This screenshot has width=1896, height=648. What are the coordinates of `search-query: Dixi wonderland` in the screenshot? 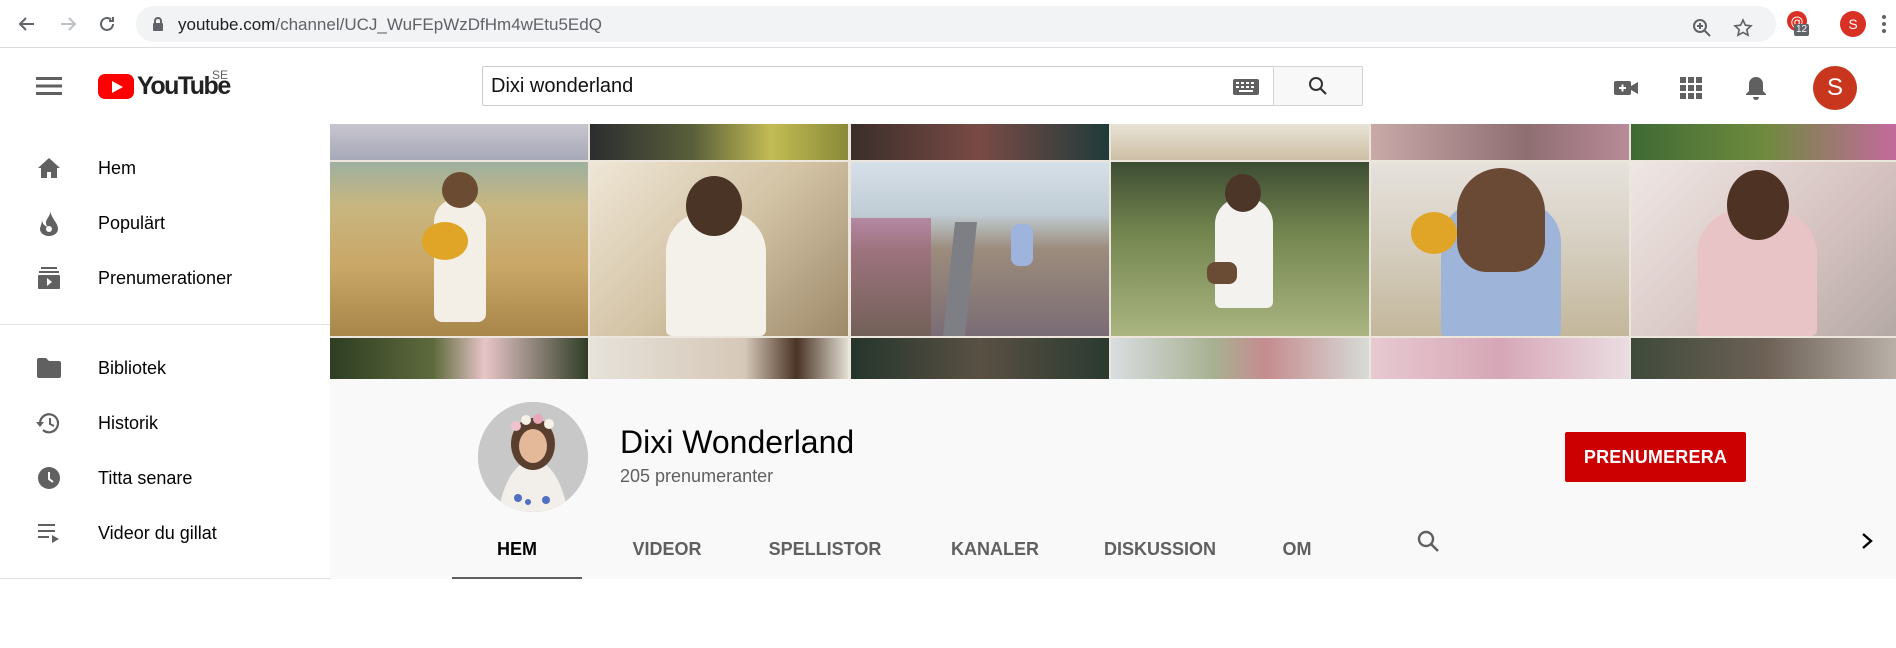 It's located at (562, 86).